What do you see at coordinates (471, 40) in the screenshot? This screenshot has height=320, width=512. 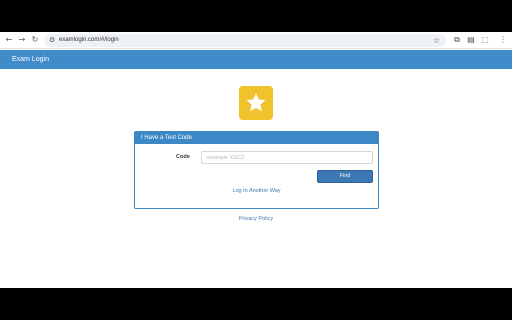 I see `reader-icon: ▤` at bounding box center [471, 40].